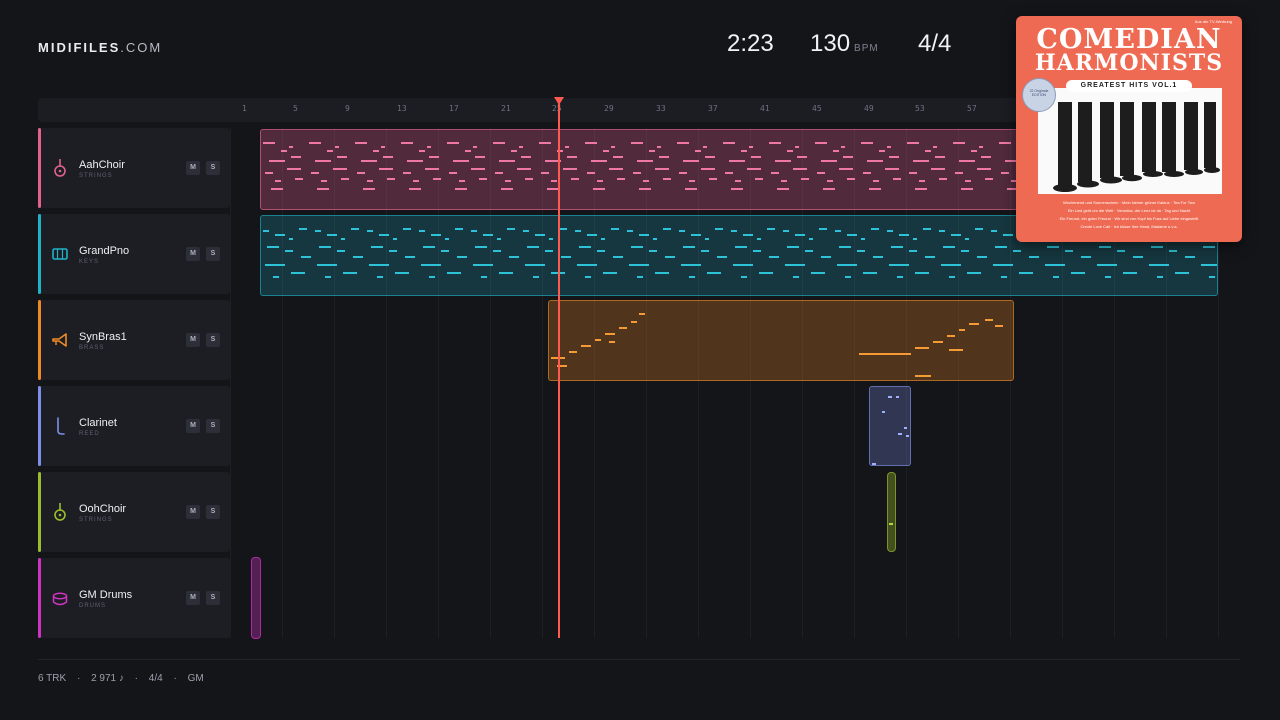 The height and width of the screenshot is (720, 1280). I want to click on track-name: Clarinet, so click(98, 423).